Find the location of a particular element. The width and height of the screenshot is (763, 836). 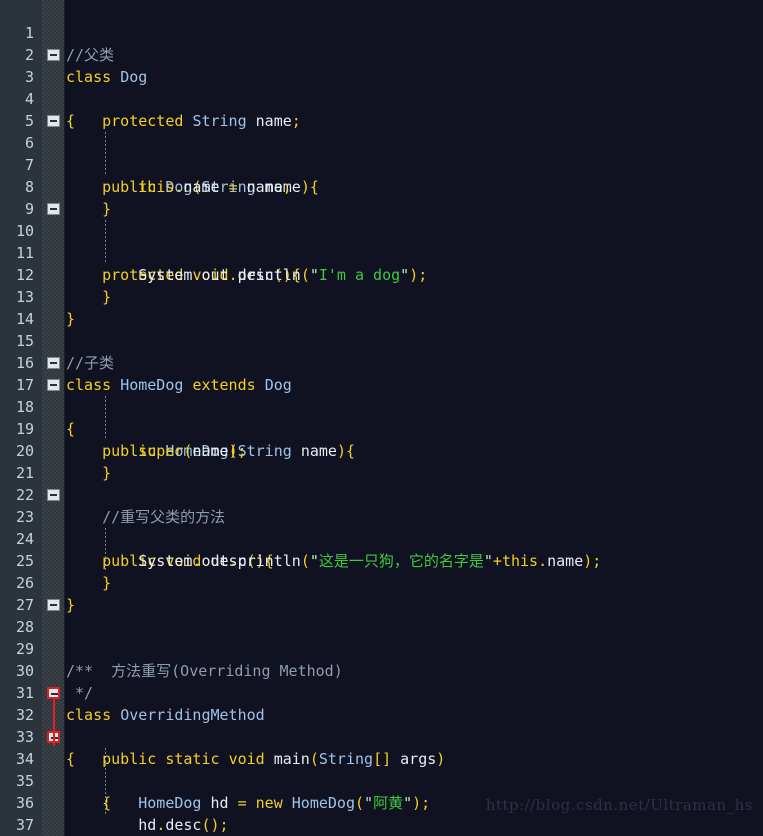

line-number: 37 is located at coordinates (24, 825).